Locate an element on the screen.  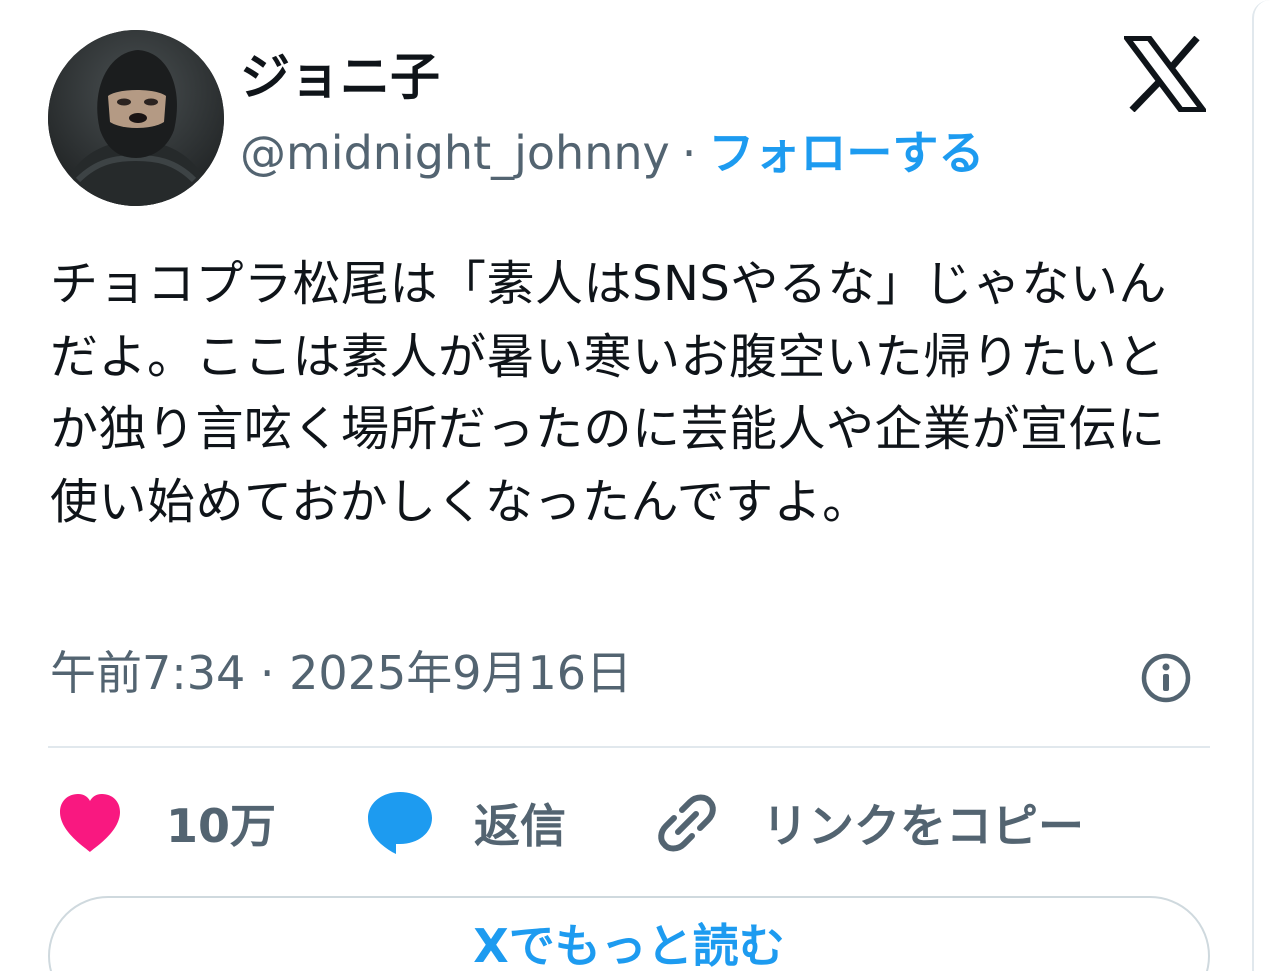
display-name: ジョニ子 is located at coordinates (340, 77).